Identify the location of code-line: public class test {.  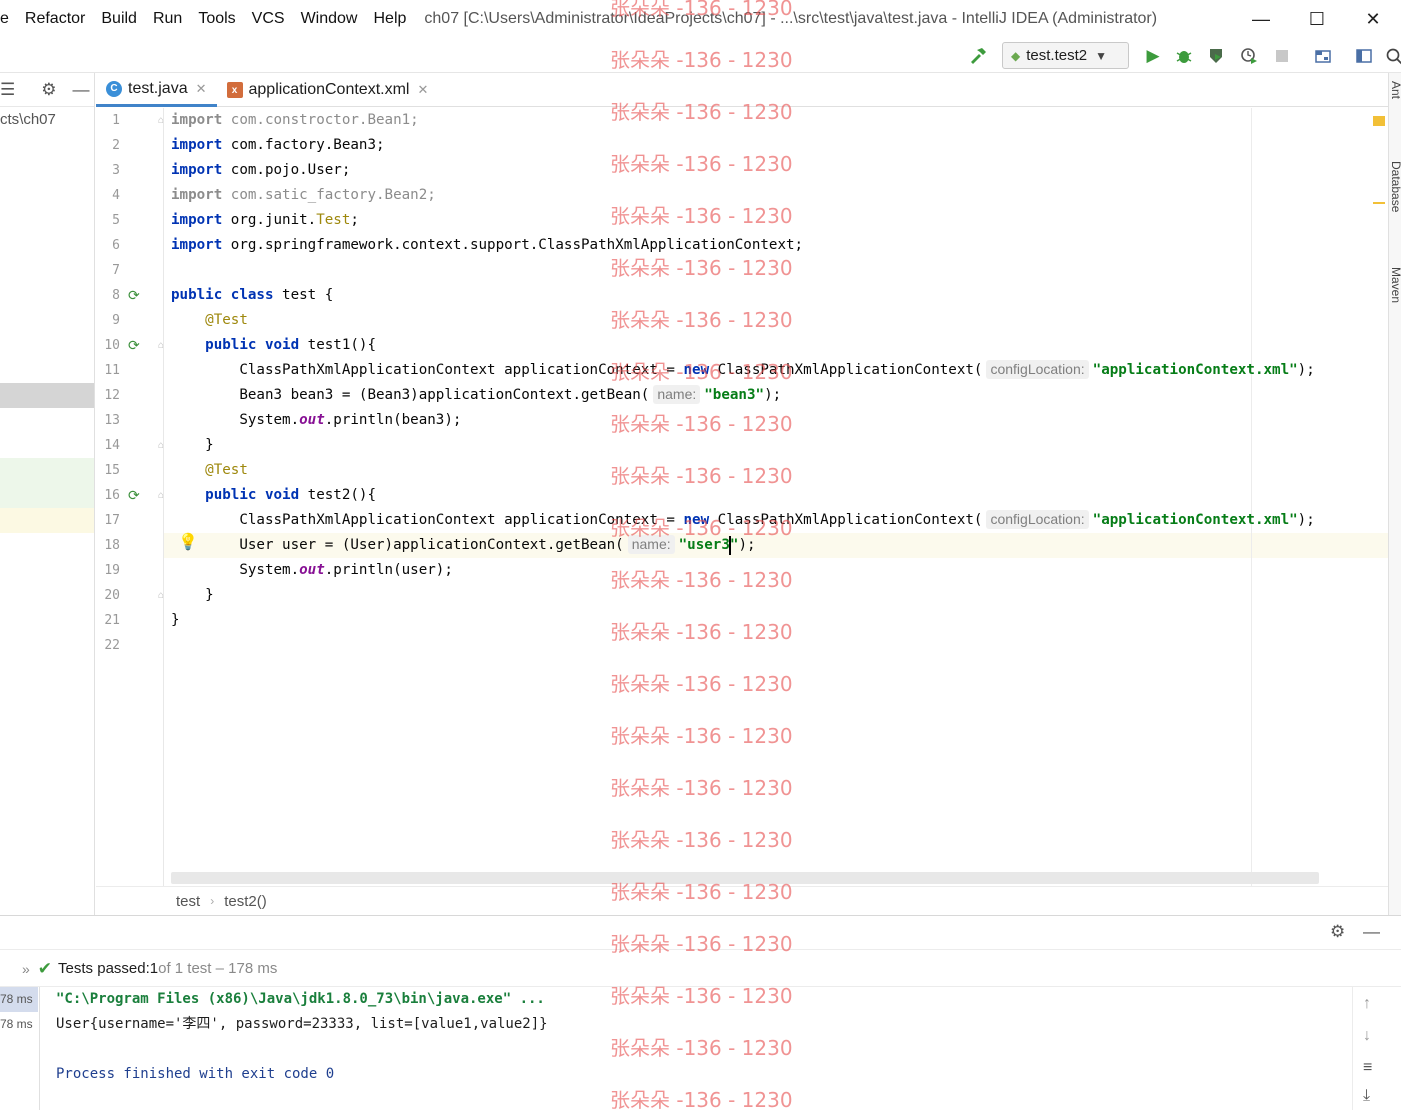
(252, 295).